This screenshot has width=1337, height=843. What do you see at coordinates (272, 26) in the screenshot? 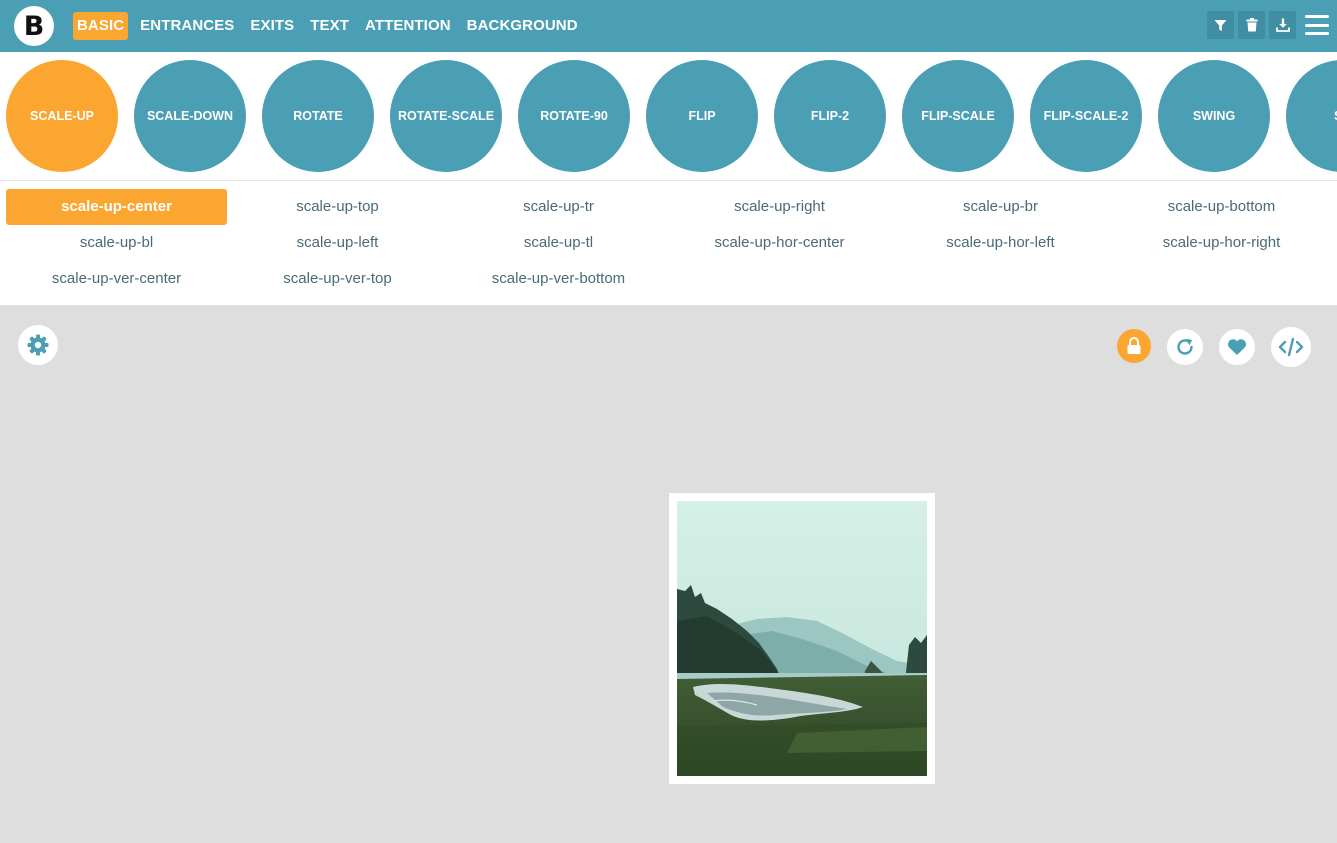
I see `nav-item-exits: EXITS` at bounding box center [272, 26].